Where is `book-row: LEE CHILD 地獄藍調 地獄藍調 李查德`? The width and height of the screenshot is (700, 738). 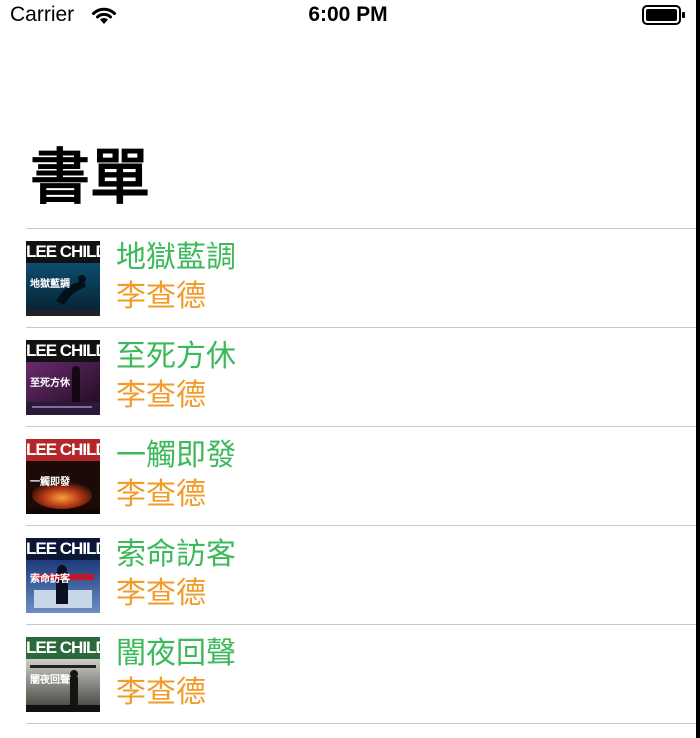 book-row: LEE CHILD 地獄藍調 地獄藍調 李查德 is located at coordinates (361, 278).